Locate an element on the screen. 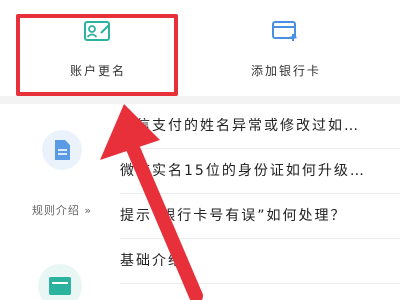  rules-intro-category: 规则介绍 » is located at coordinates (62, 175).